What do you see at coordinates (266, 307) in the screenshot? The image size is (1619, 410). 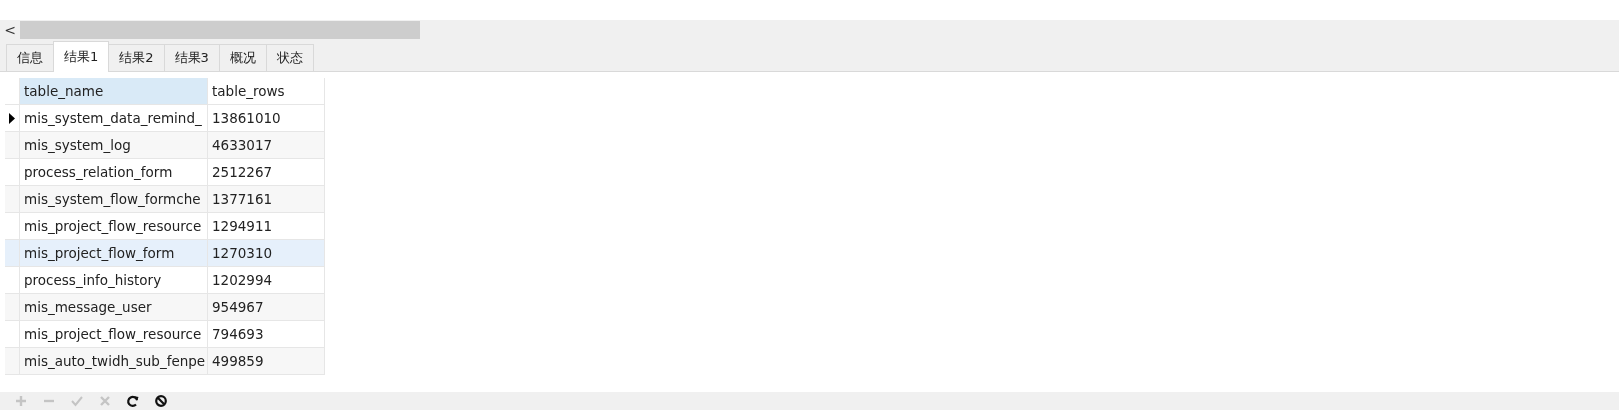 I see `table-cell: 954967` at bounding box center [266, 307].